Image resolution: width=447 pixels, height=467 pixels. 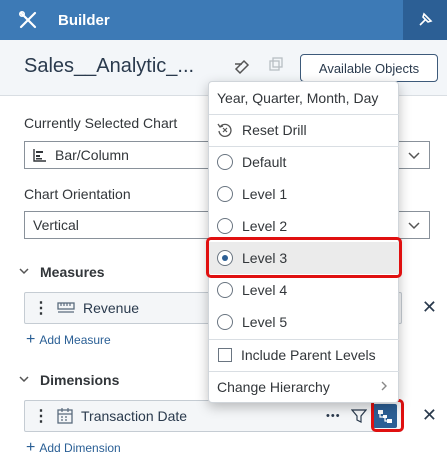 What do you see at coordinates (304, 194) in the screenshot?
I see `level-option-1: Level 1` at bounding box center [304, 194].